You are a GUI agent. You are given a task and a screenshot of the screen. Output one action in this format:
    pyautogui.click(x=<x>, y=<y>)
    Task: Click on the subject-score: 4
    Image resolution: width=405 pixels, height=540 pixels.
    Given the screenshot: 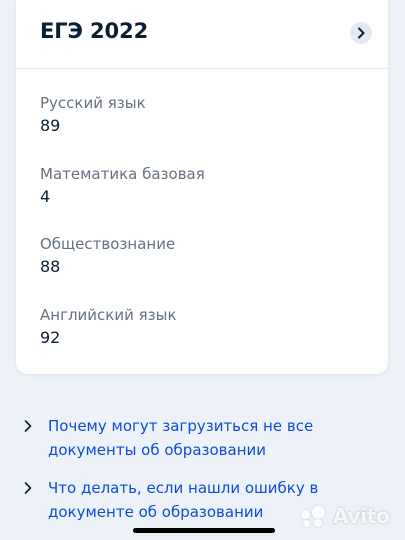 What is the action you would take?
    pyautogui.click(x=45, y=196)
    